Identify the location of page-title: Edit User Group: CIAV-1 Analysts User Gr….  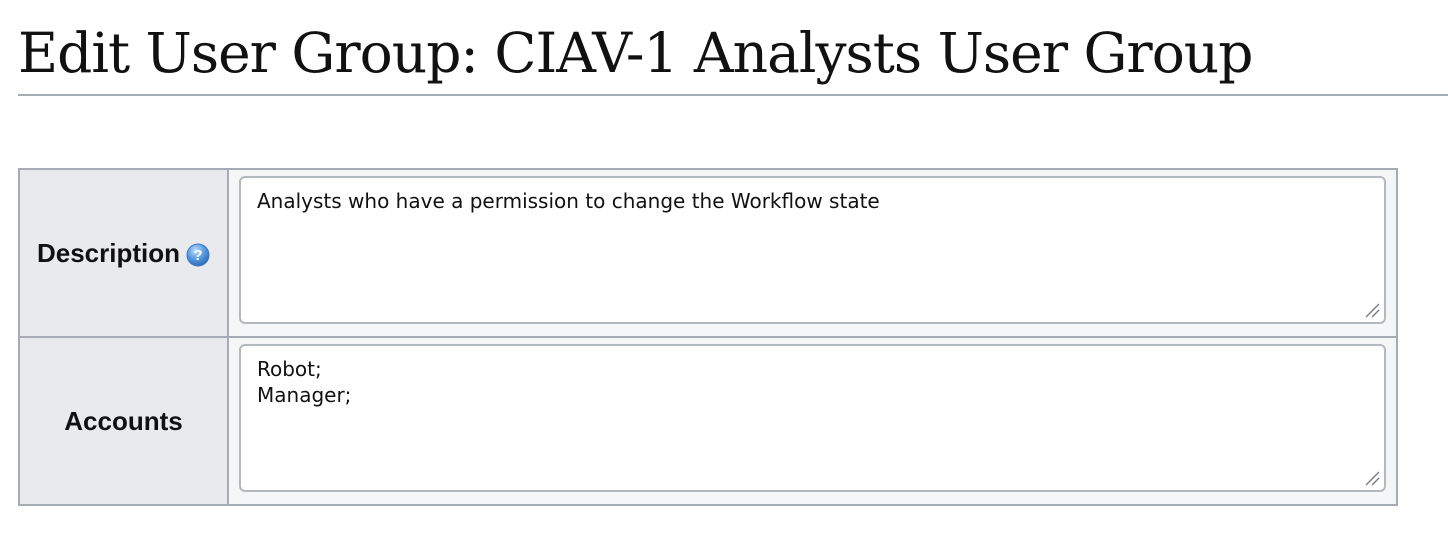
(635, 53).